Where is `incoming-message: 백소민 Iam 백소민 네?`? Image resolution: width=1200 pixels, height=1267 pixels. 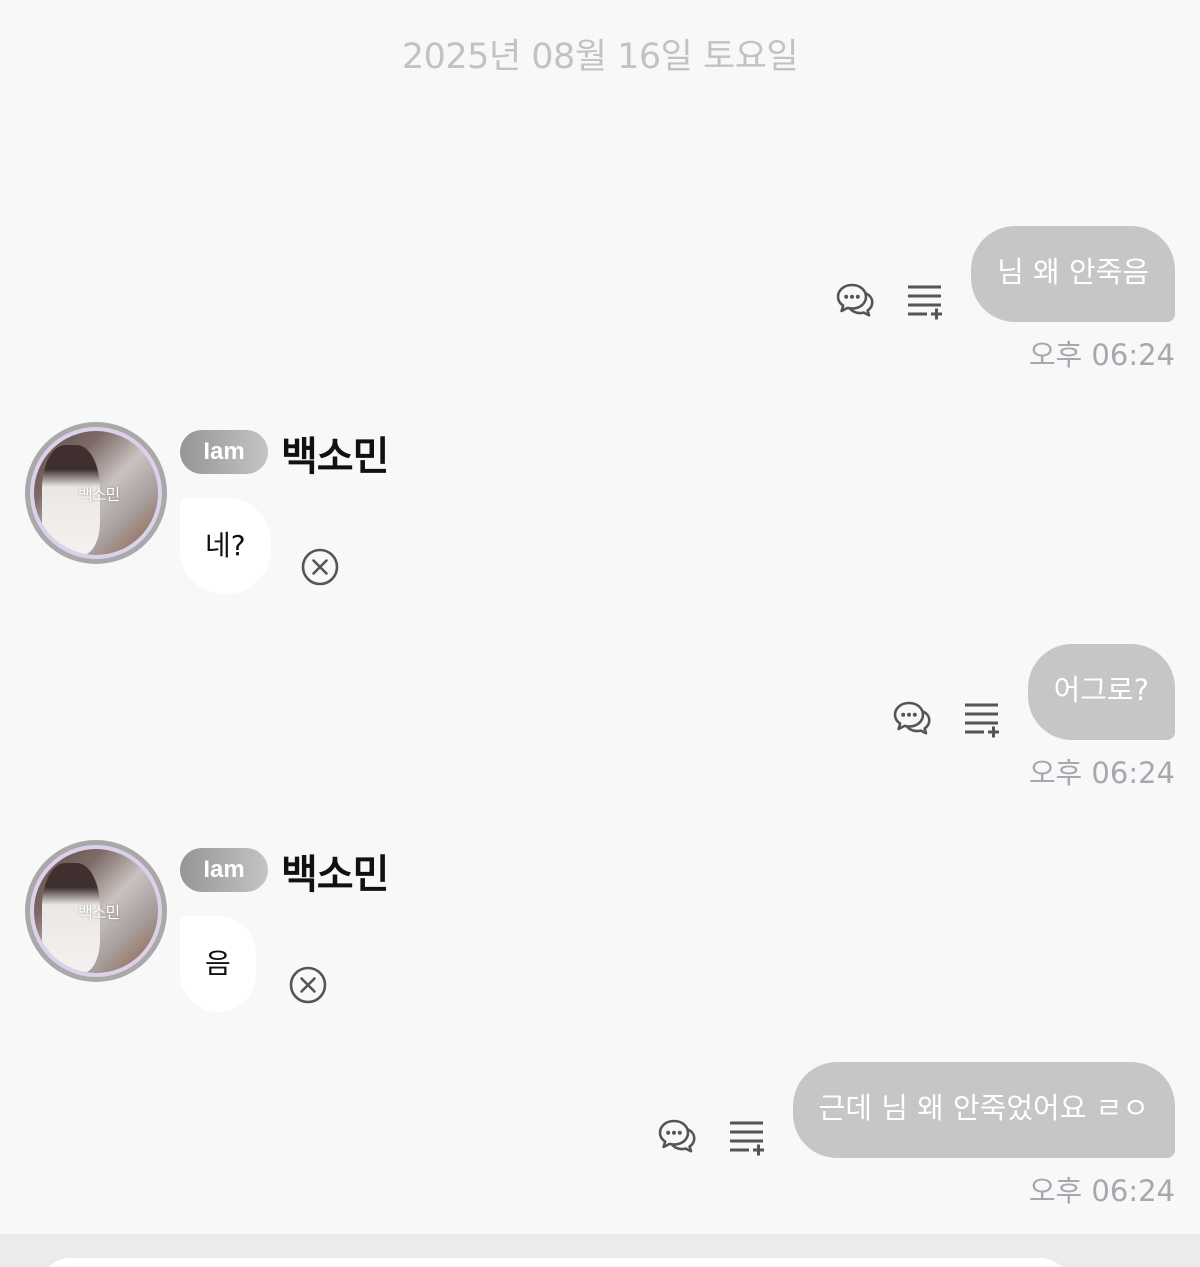 incoming-message: 백소민 Iam 백소민 네? is located at coordinates (375, 517).